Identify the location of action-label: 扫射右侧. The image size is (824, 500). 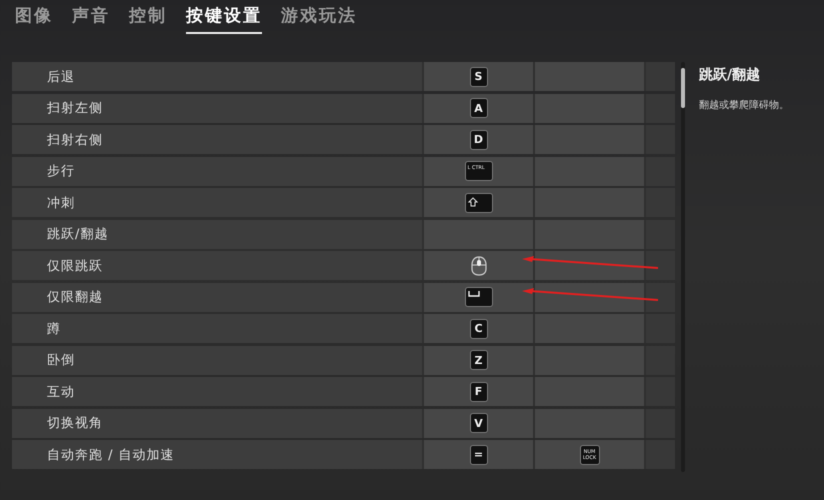
(74, 140).